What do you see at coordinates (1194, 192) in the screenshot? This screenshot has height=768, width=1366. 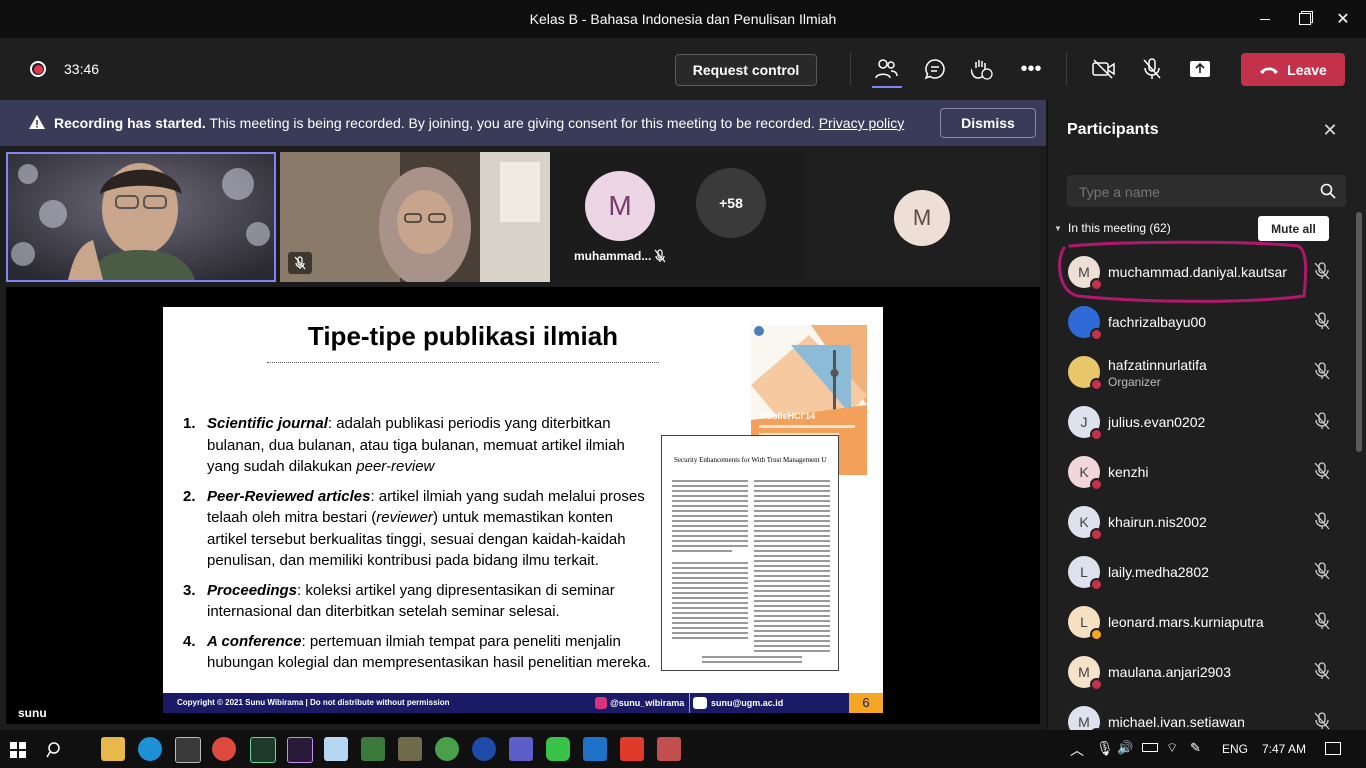 I see `participant-search-input` at bounding box center [1194, 192].